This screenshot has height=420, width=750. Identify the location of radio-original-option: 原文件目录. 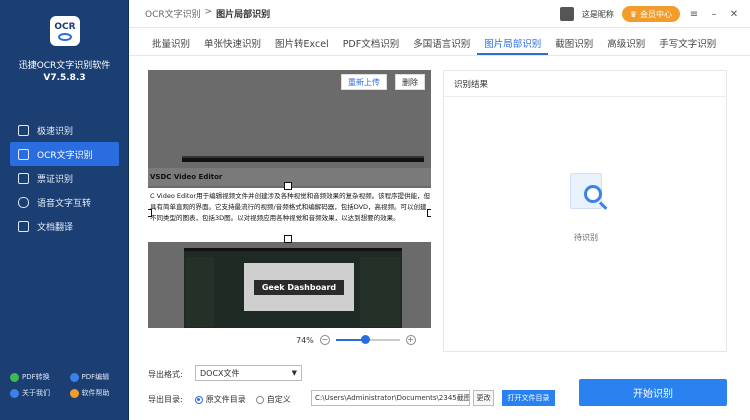
(220, 399).